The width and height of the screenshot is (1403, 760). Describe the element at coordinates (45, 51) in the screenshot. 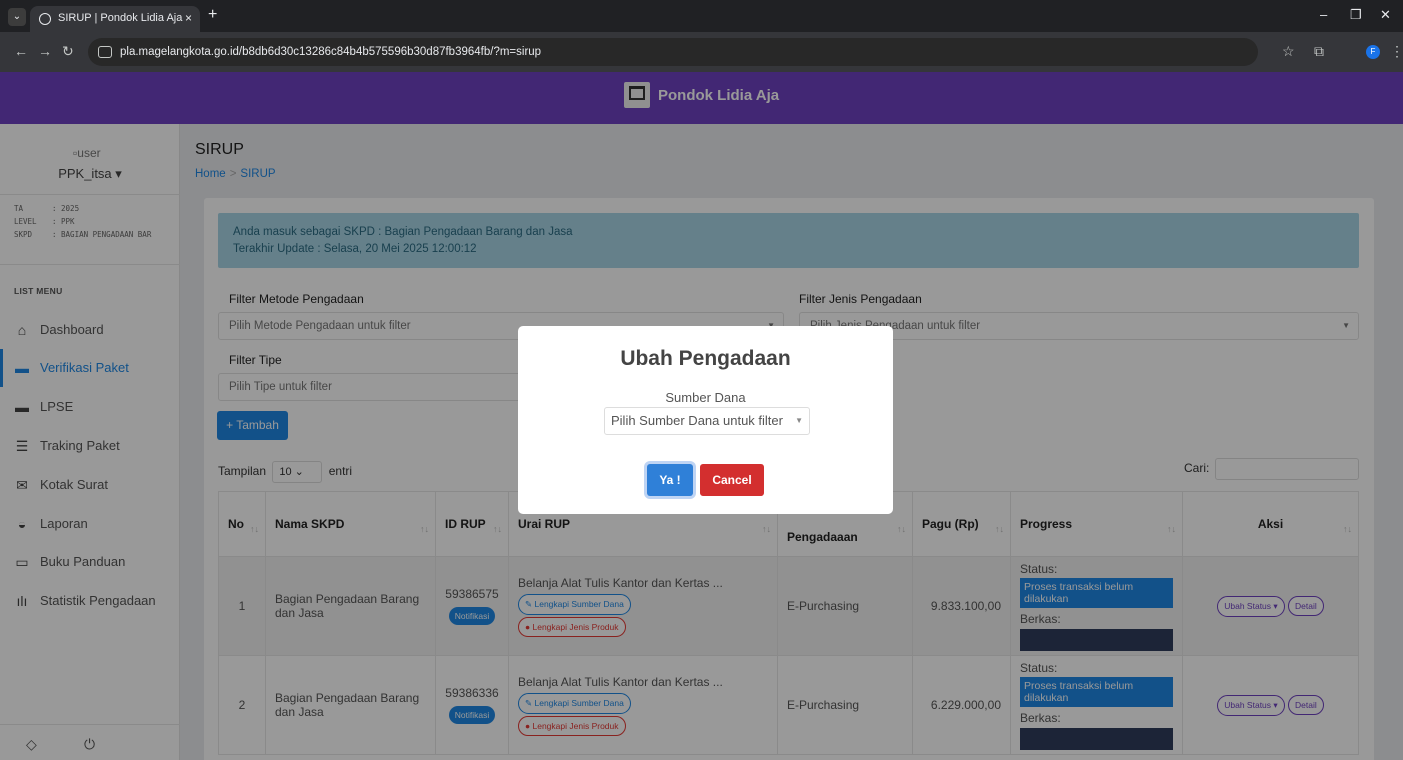

I see `forward-icon: →` at that location.